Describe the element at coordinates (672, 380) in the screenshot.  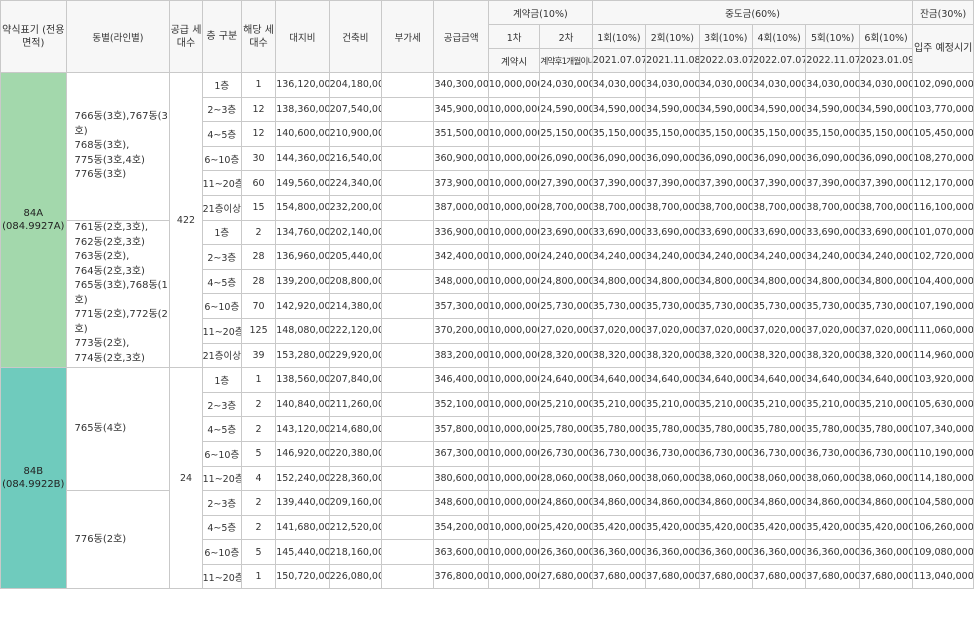
I see `mid2-cell: 34,640,000` at that location.